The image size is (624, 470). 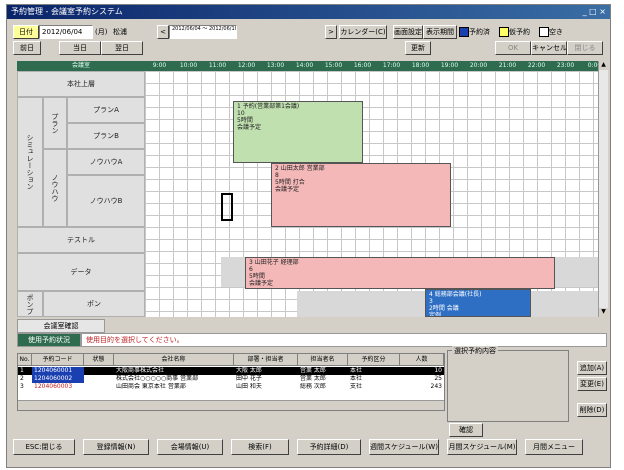 What do you see at coordinates (101, 32) in the screenshot?
I see `weekday-label: (月)` at bounding box center [101, 32].